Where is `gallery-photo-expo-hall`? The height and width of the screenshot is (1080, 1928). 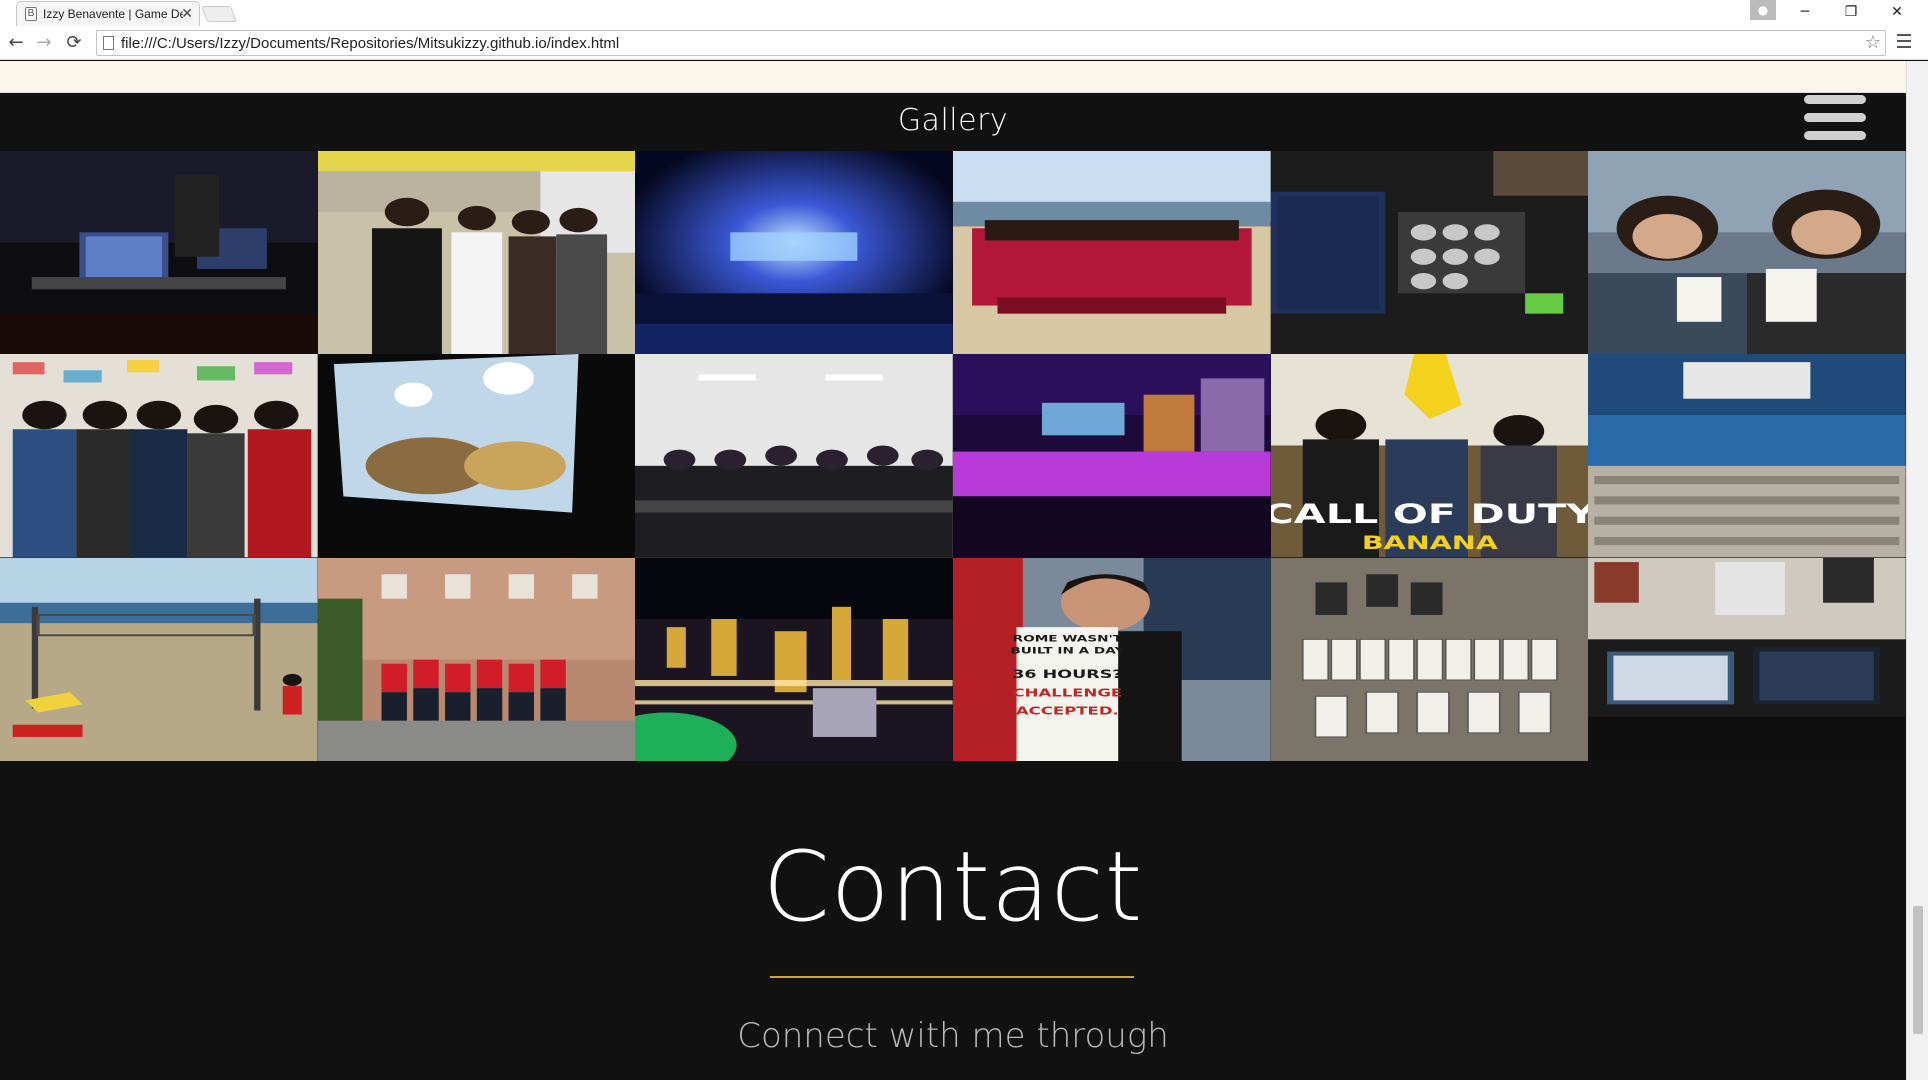 gallery-photo-expo-hall is located at coordinates (1111, 456).